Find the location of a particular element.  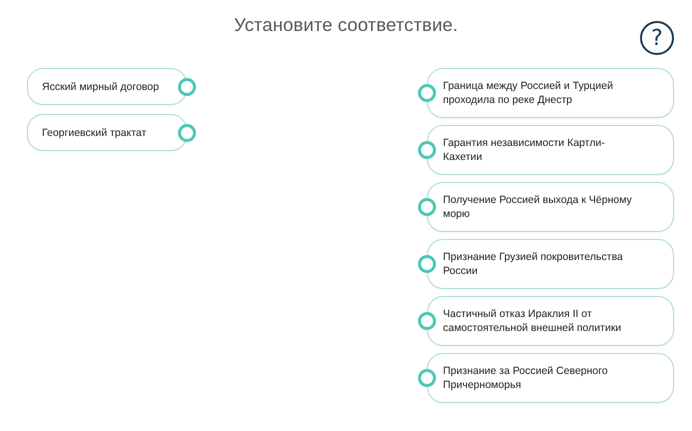

card-text: Получение Россией выхода к Чёрному морю is located at coordinates (538, 207).